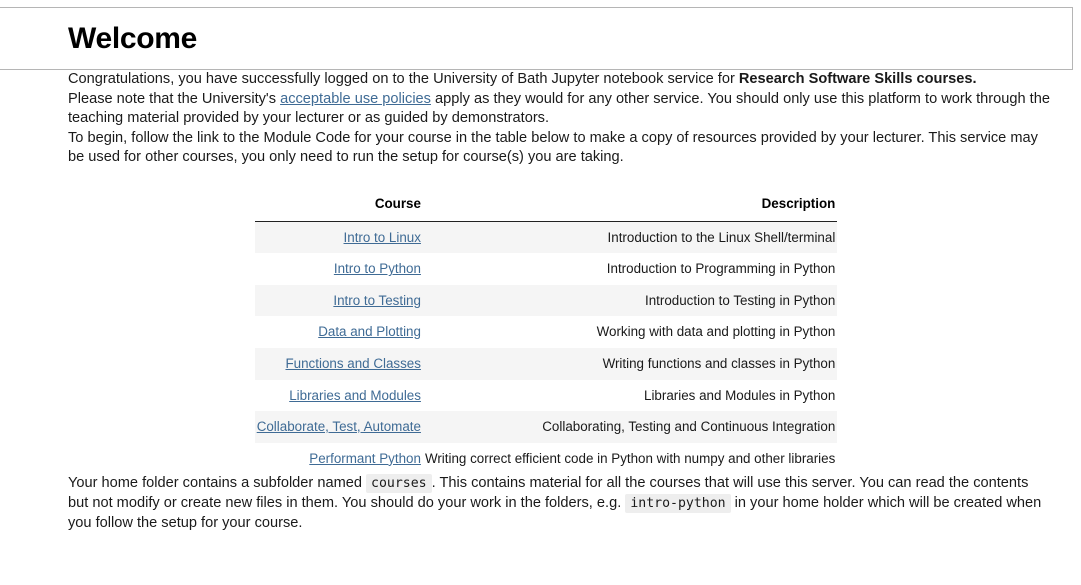 This screenshot has width=1081, height=585. I want to click on course-link: Performant Python, so click(365, 458).